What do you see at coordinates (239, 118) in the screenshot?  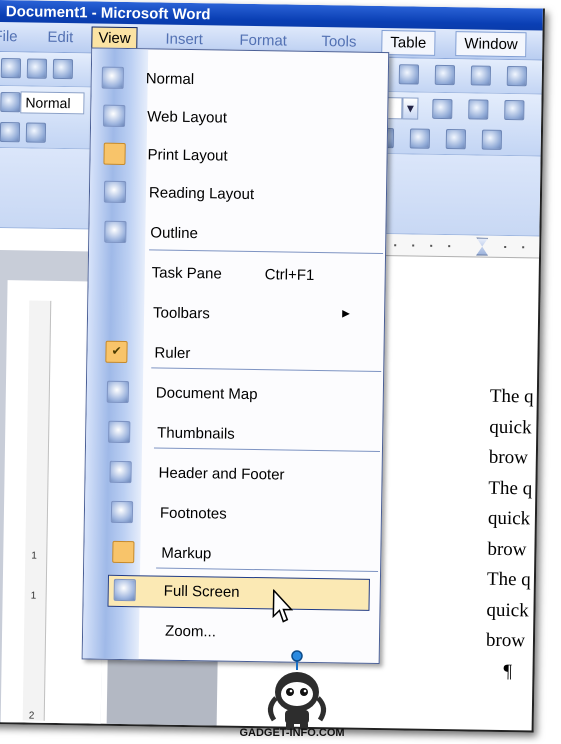 I see `menu-item-web-layout: Web Layout` at bounding box center [239, 118].